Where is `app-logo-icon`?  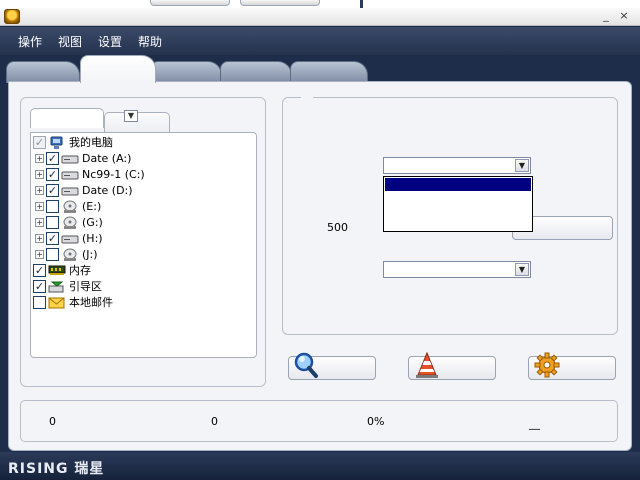 app-logo-icon is located at coordinates (12, 16).